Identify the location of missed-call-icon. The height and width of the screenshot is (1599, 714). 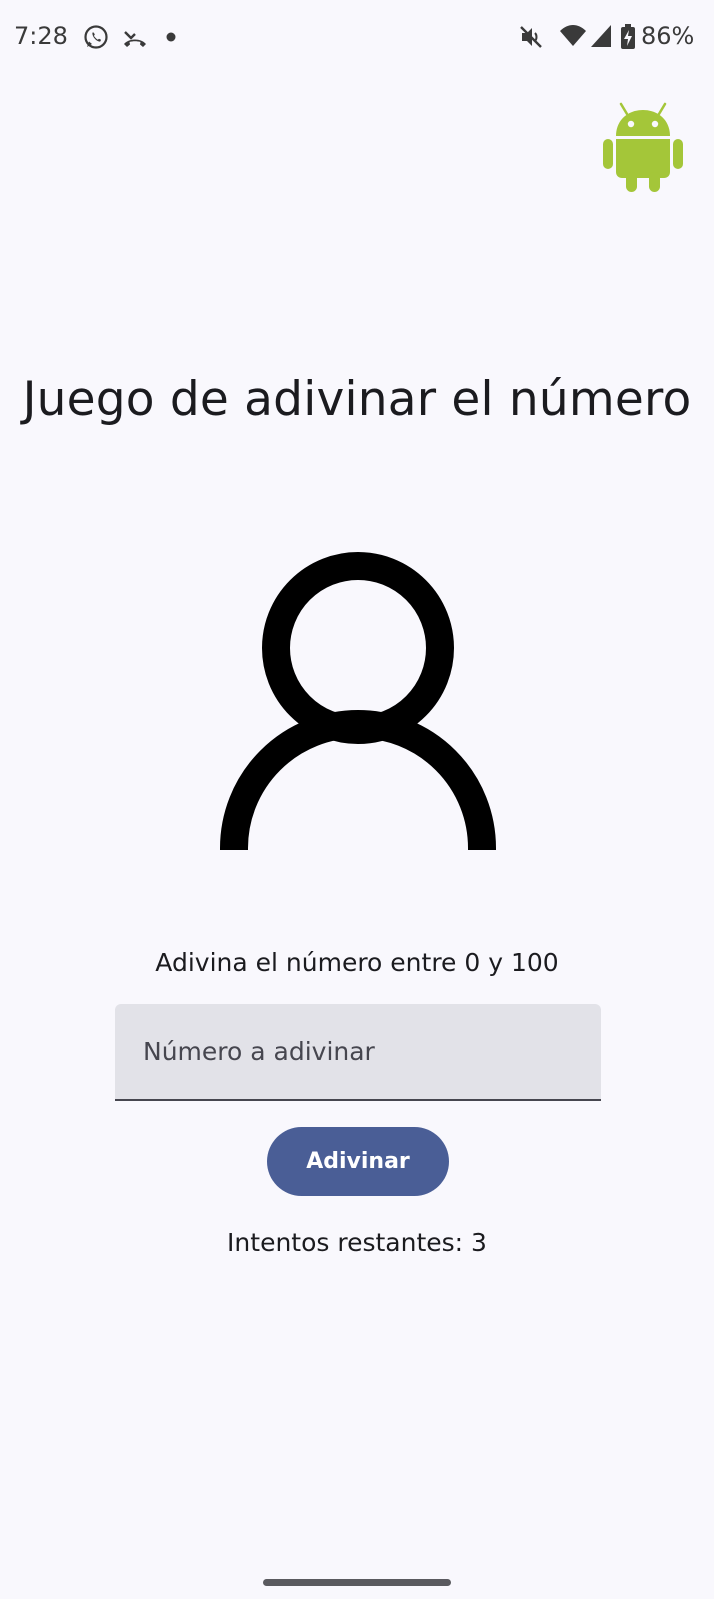
(135, 39).